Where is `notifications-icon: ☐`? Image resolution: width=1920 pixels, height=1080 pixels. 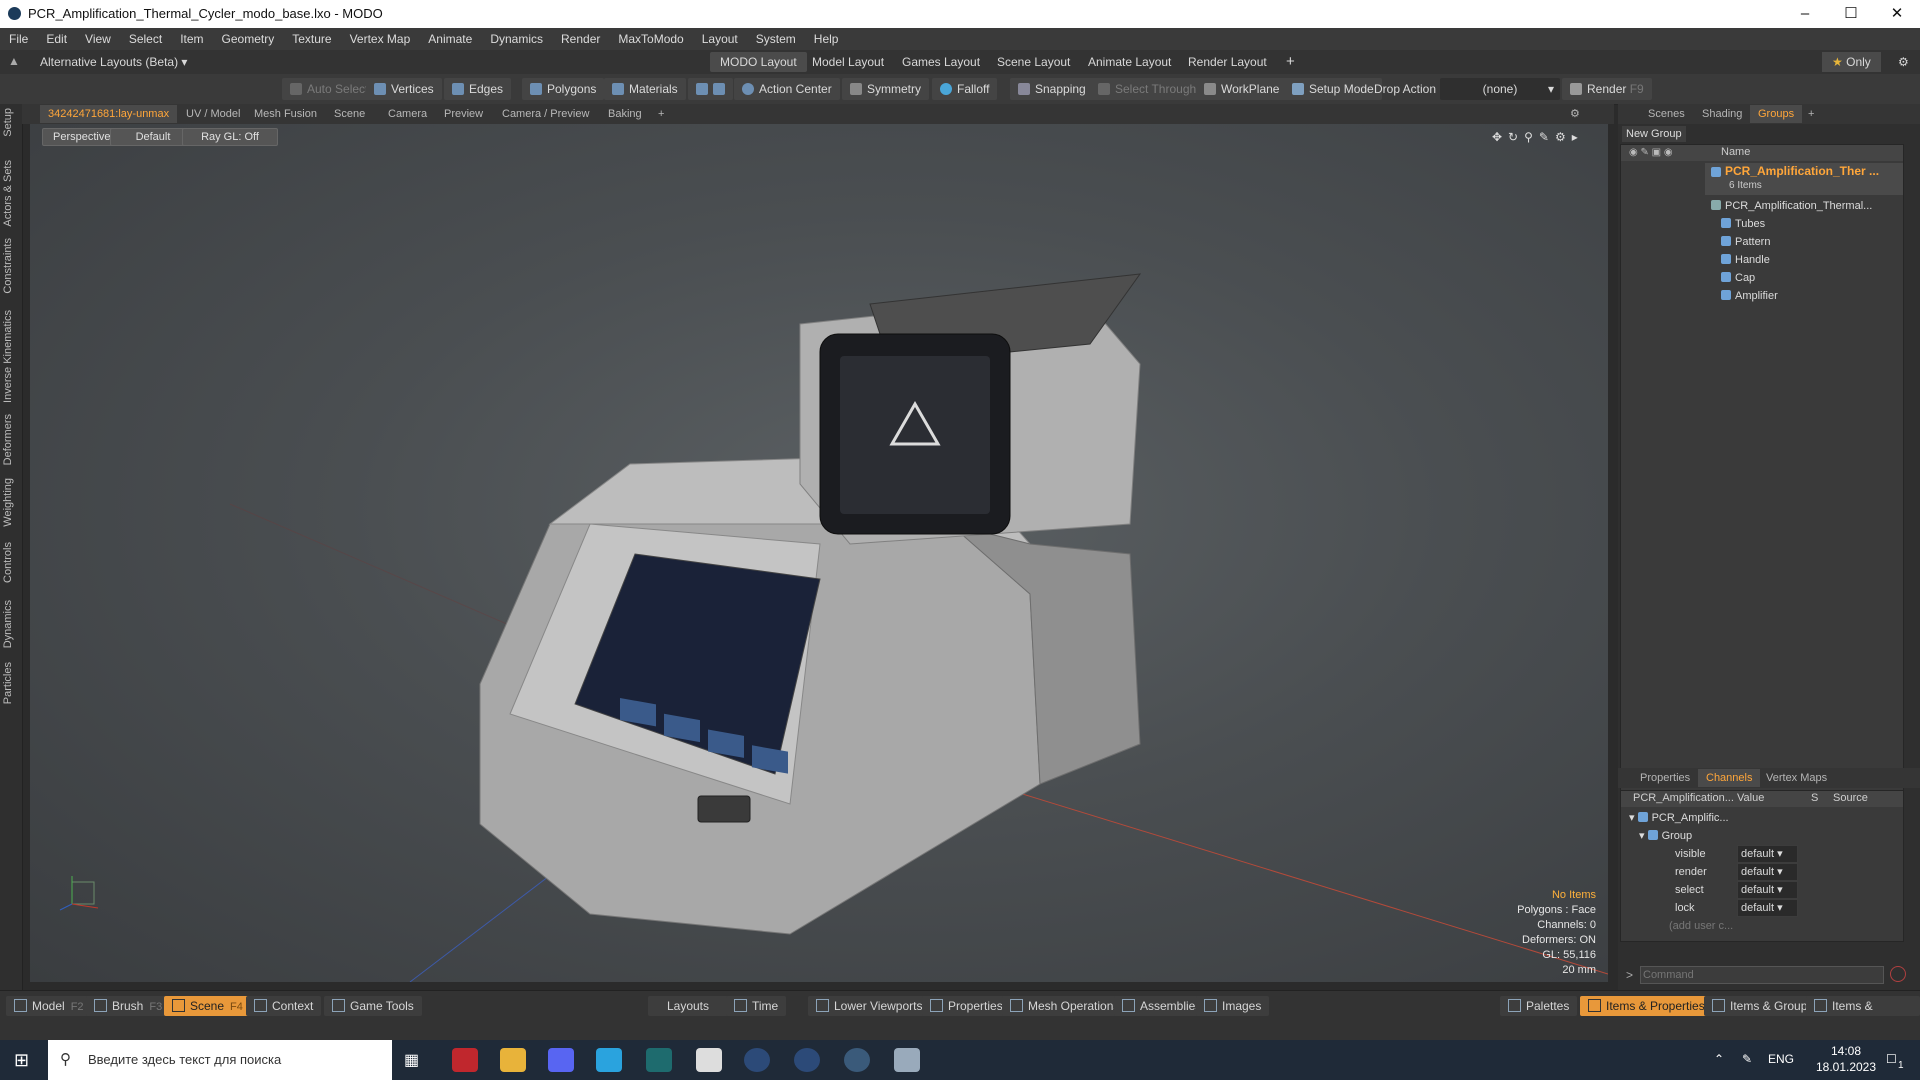 notifications-icon: ☐ is located at coordinates (1891, 1059).